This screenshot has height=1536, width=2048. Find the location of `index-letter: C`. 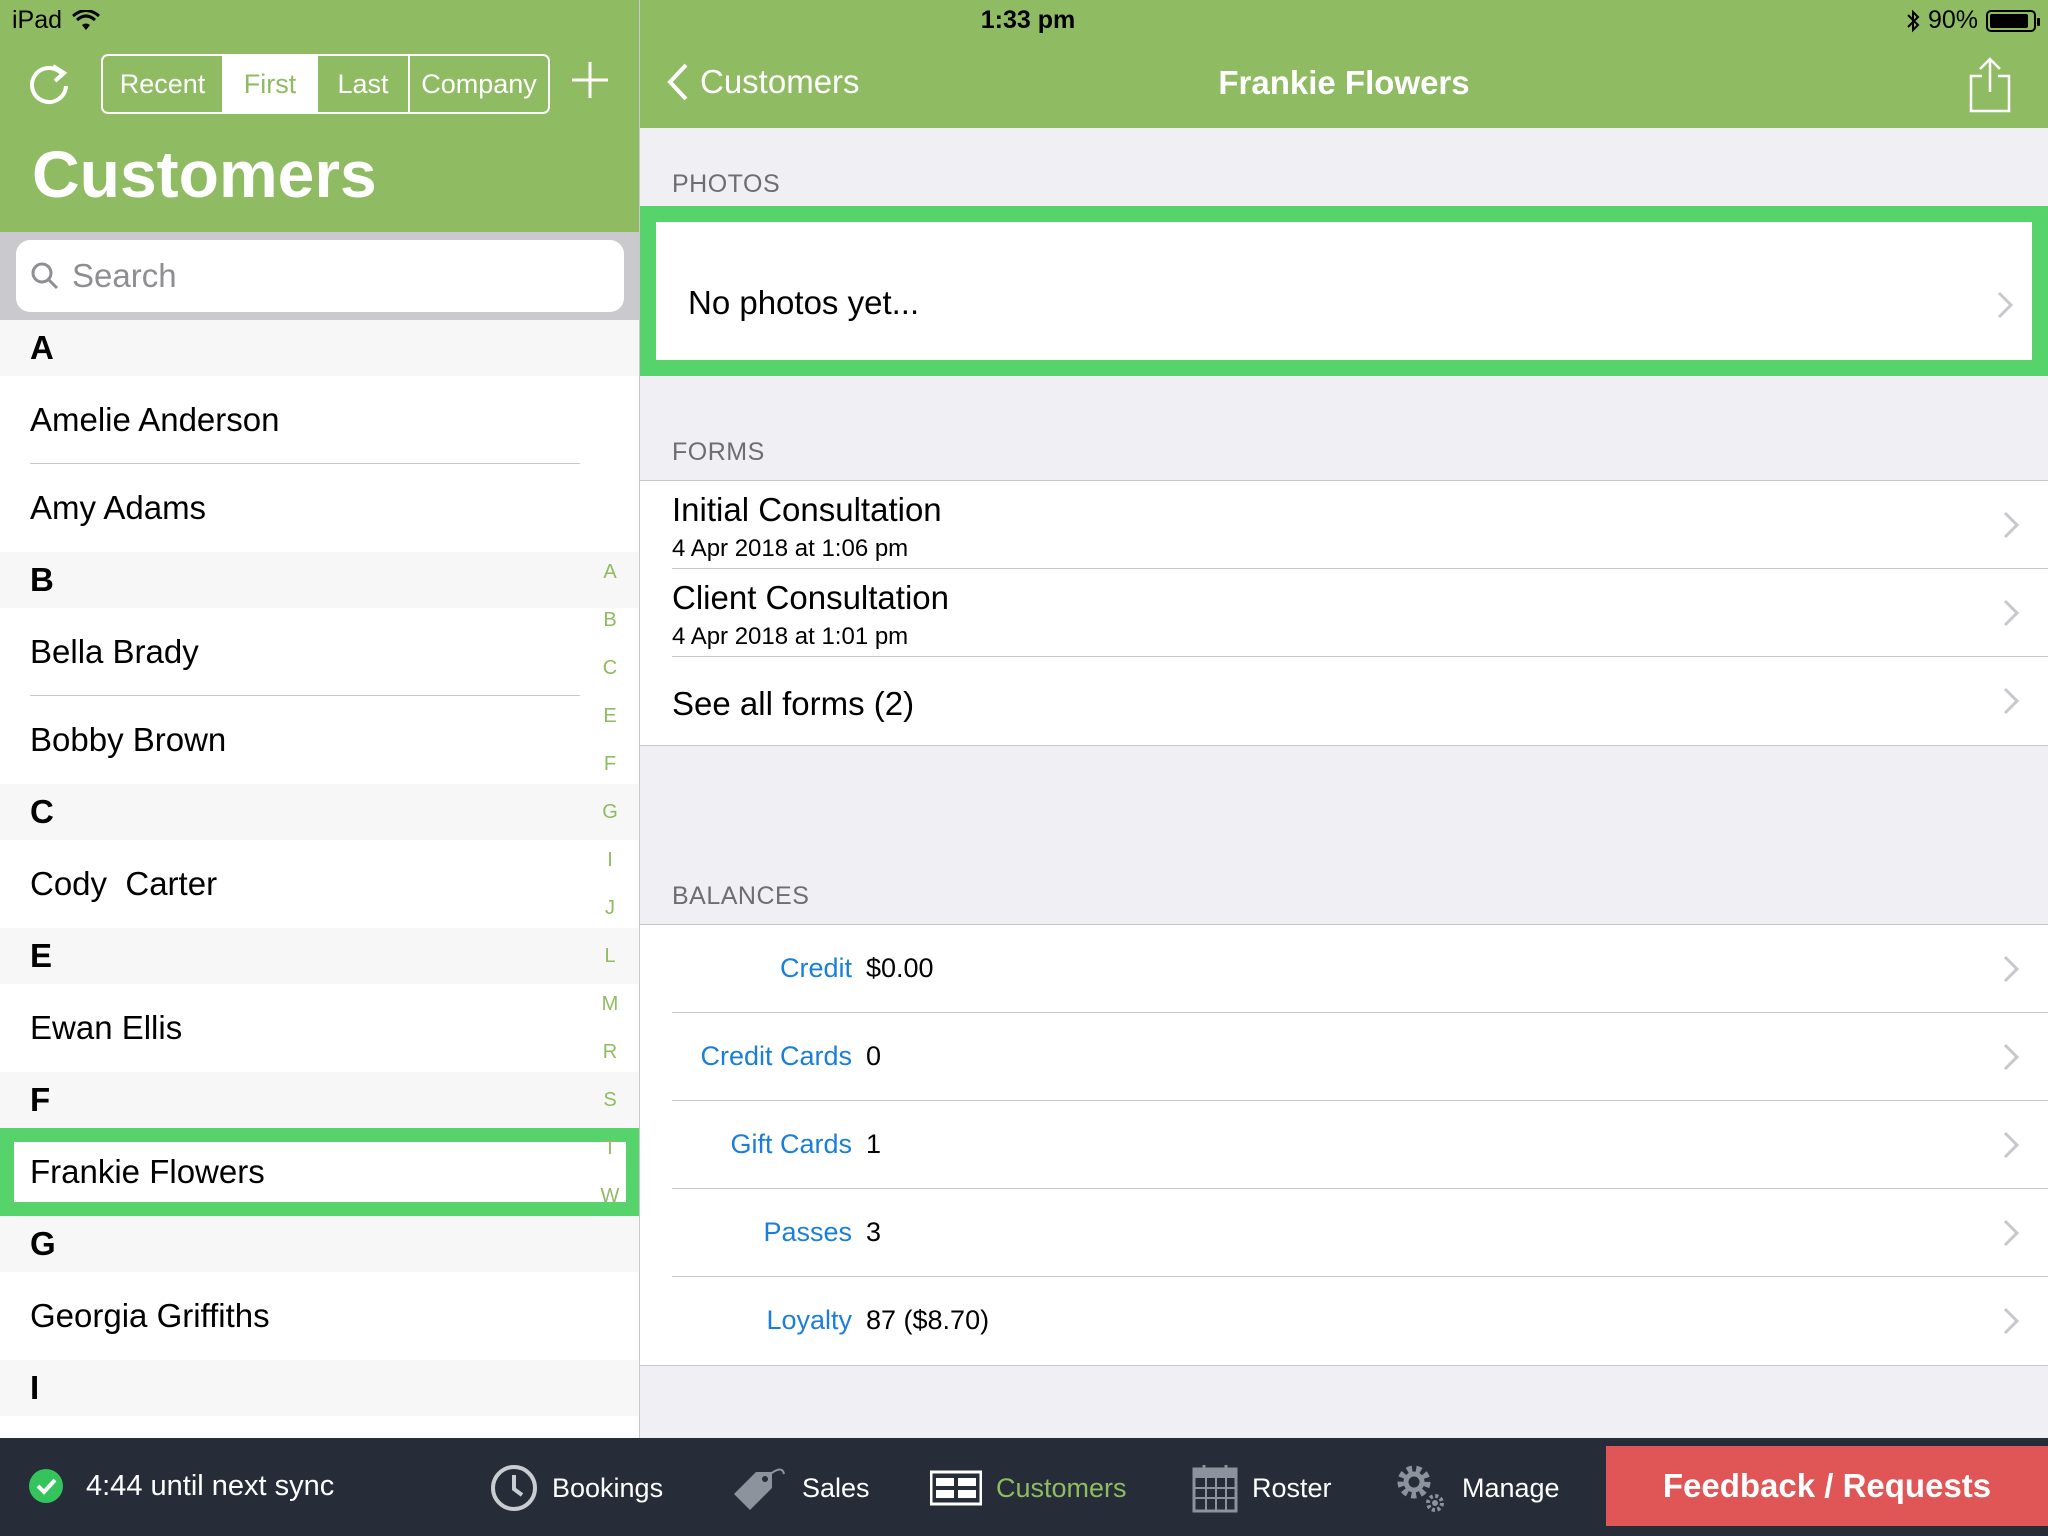

index-letter: C is located at coordinates (610, 668).